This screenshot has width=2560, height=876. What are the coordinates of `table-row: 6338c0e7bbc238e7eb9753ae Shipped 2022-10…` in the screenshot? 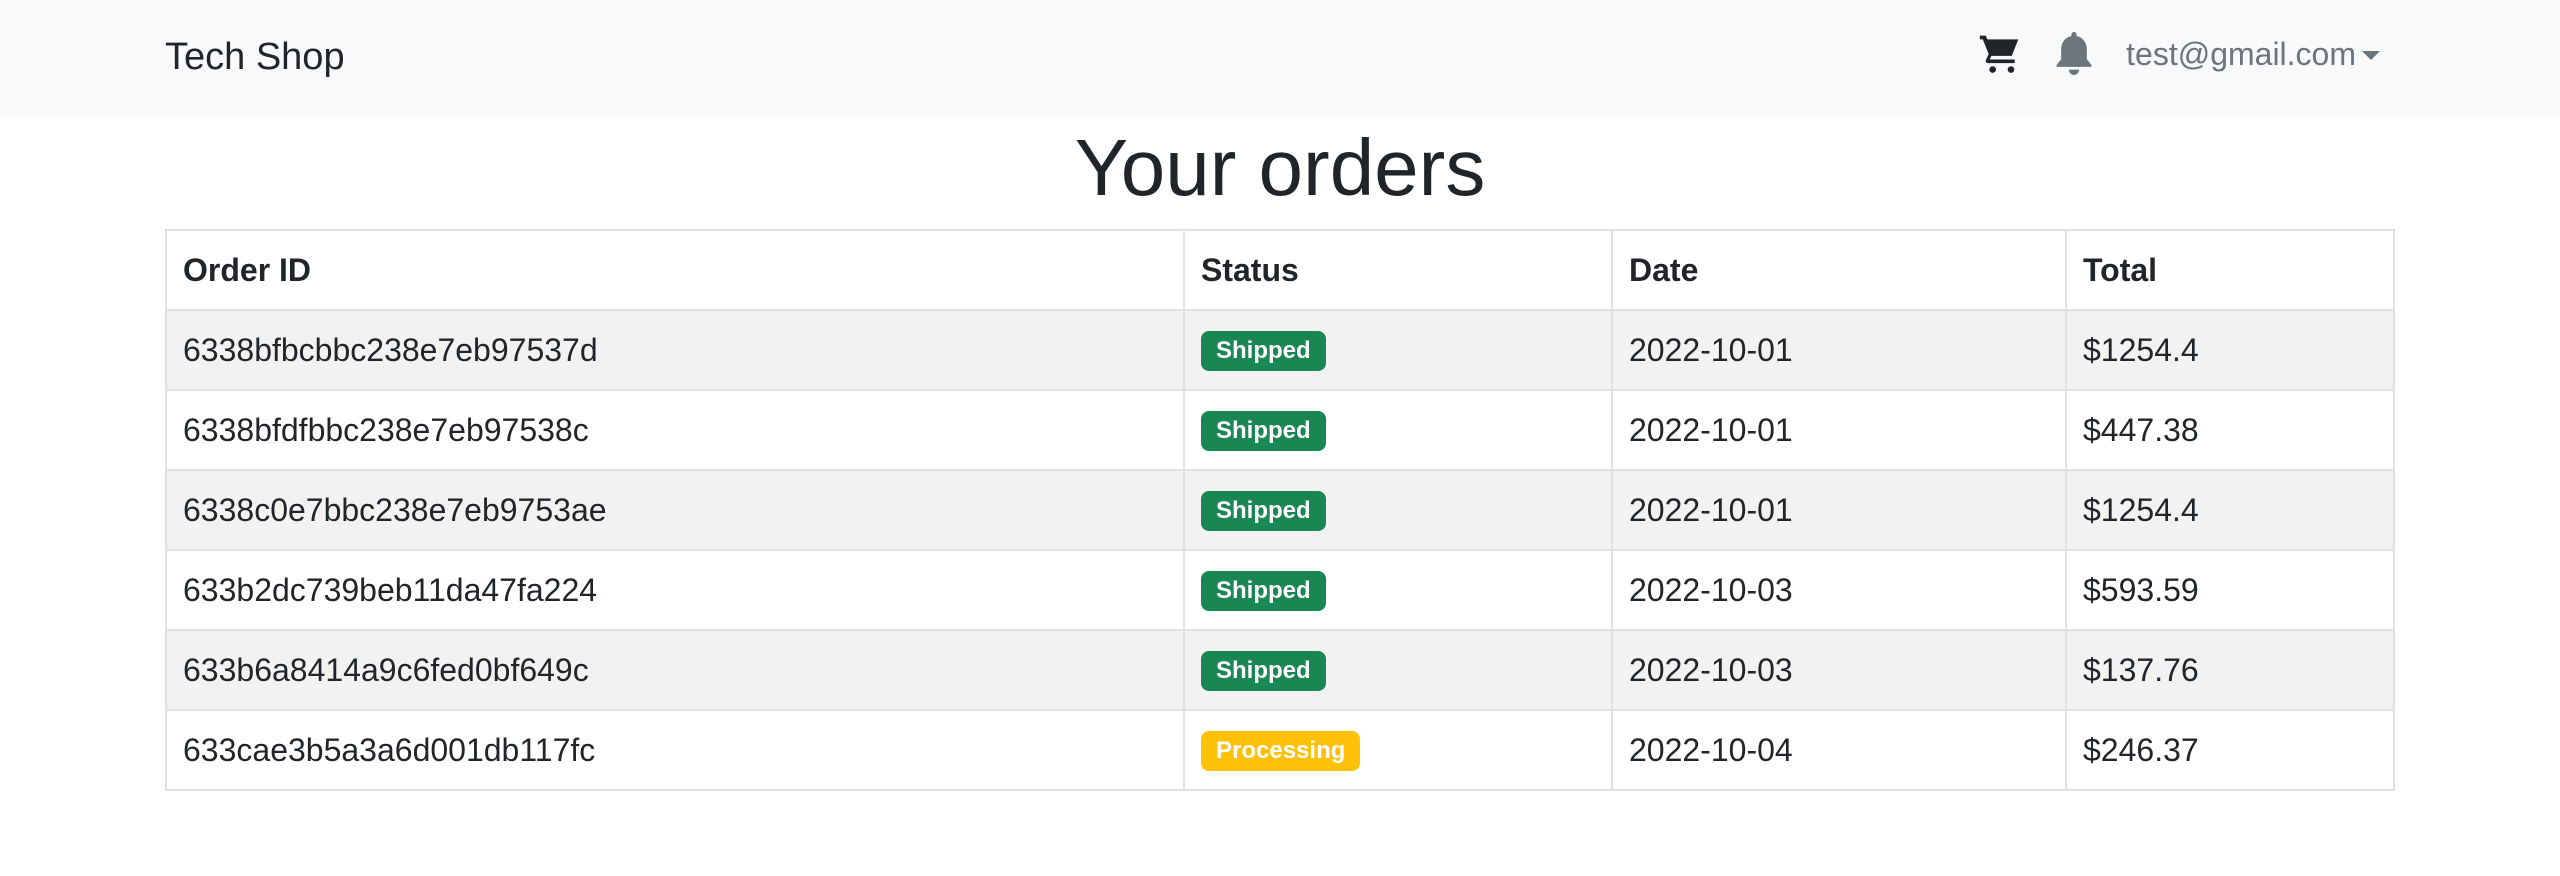 It's located at (1280, 510).